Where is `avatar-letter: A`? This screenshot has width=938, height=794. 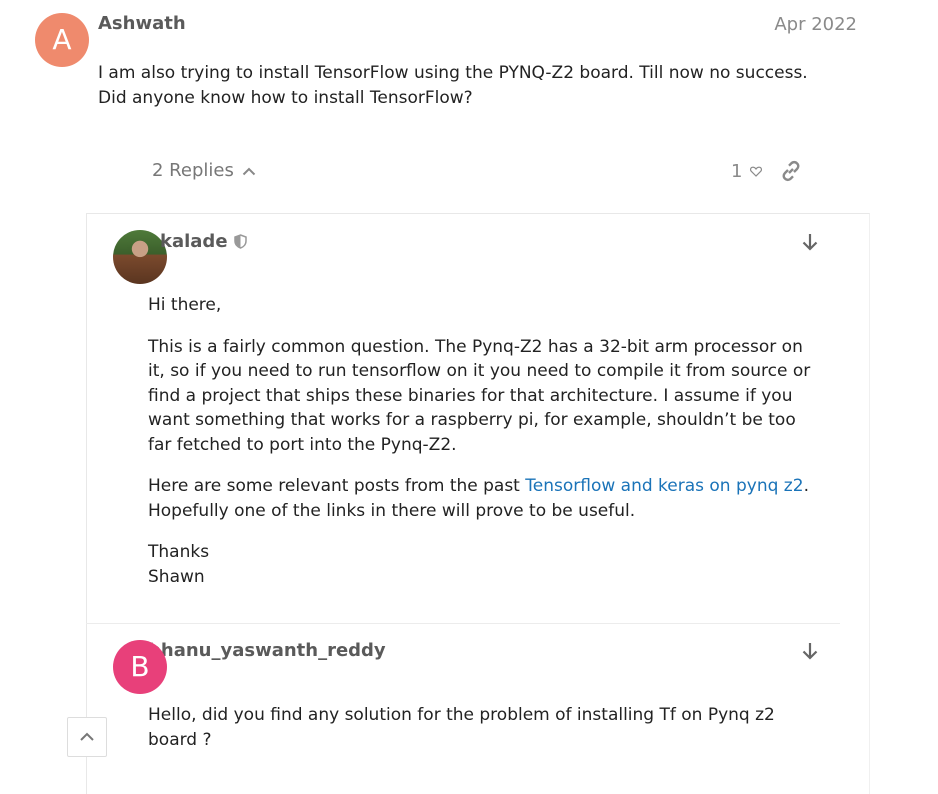
avatar-letter: A is located at coordinates (62, 39).